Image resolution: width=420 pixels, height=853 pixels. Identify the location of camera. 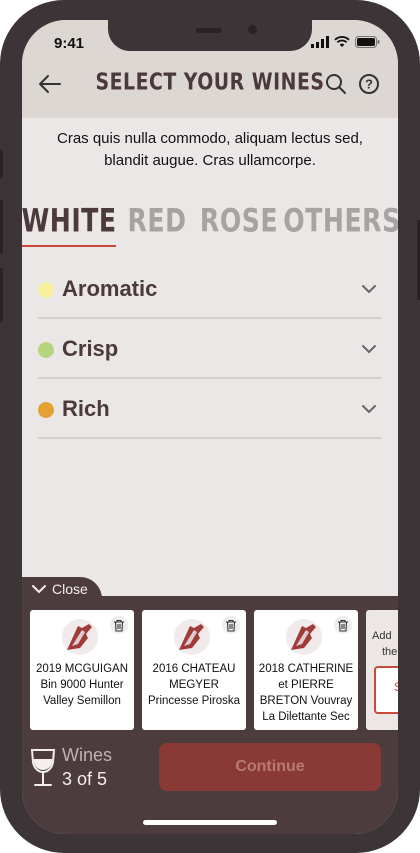
(252, 29).